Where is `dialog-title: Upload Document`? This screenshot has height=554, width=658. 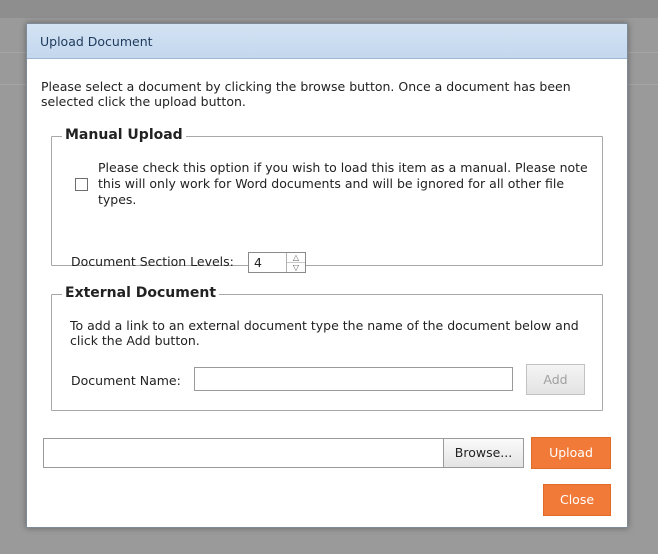
dialog-title: Upload Document is located at coordinates (96, 41).